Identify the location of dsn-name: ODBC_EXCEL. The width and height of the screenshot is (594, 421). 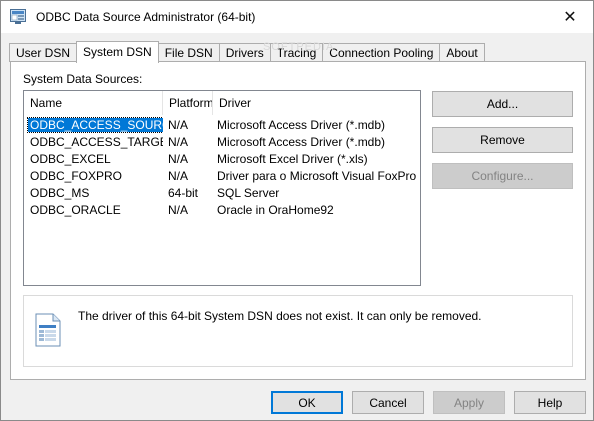
(70, 159).